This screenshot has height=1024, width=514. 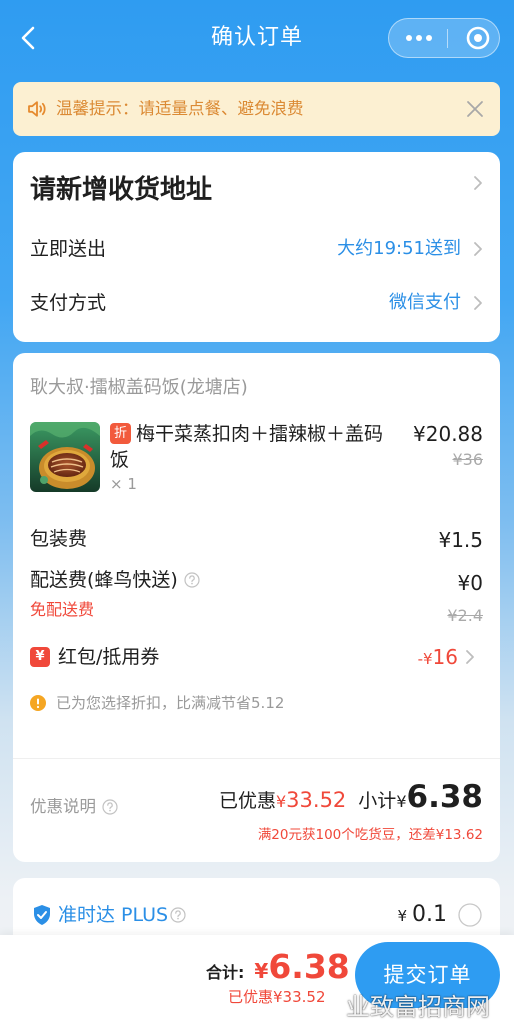 I want to click on summary-row: 已优惠 ¥ 33.52 小计 ¥ 6.38, so click(x=351, y=799).